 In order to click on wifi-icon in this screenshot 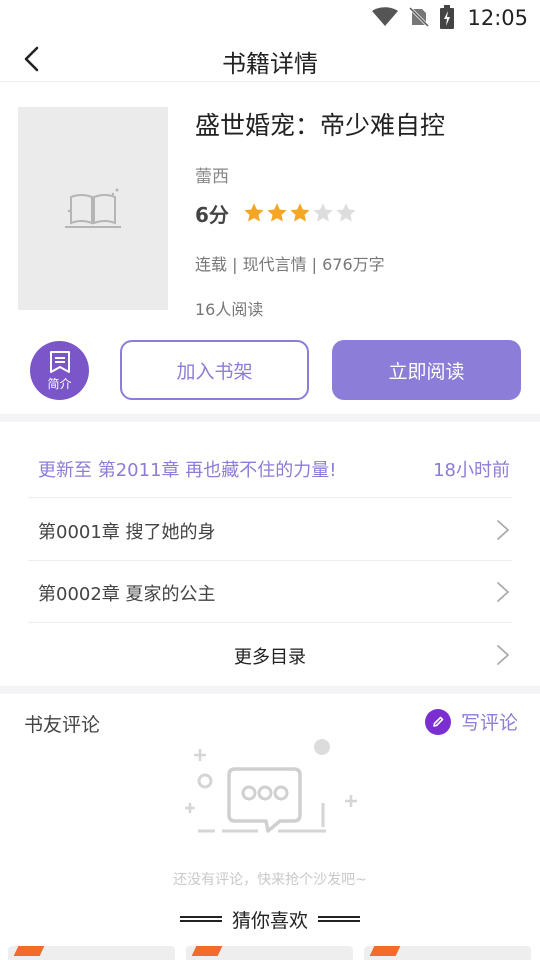, I will do `click(385, 16)`.